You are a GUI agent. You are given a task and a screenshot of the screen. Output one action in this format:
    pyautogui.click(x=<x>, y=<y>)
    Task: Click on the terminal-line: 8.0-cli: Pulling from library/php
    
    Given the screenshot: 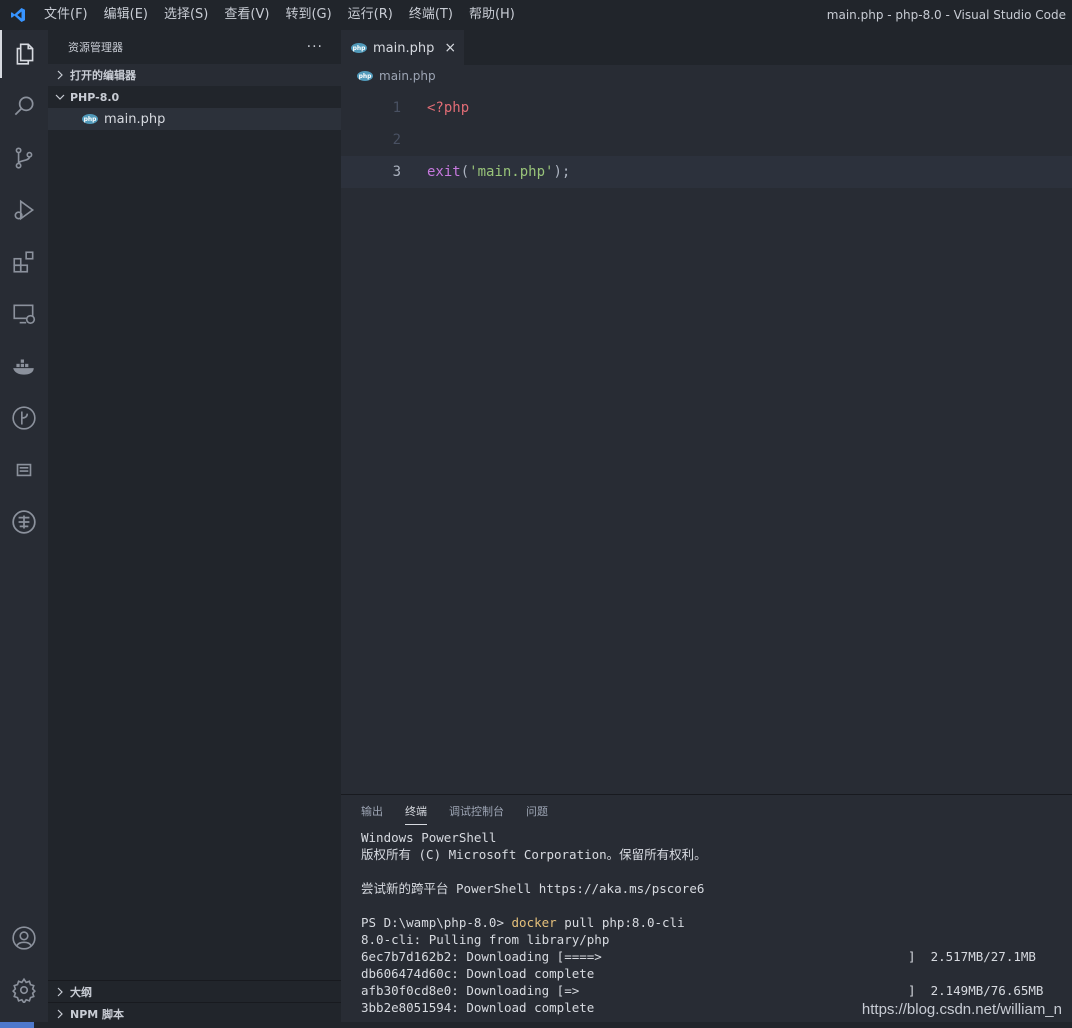 What is the action you would take?
    pyautogui.click(x=485, y=939)
    